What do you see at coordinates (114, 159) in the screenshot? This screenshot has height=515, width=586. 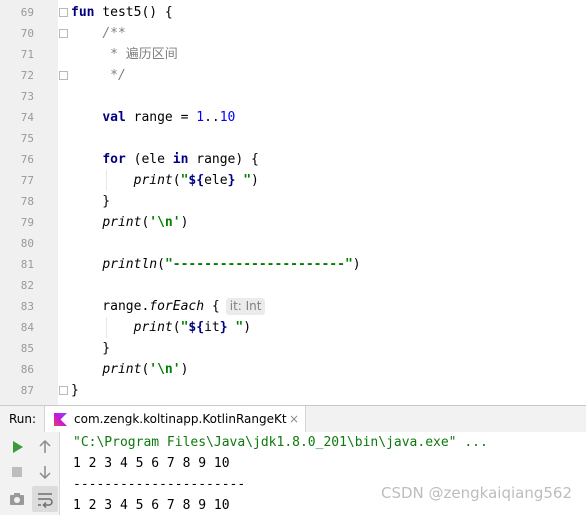 I see `code-token: for` at bounding box center [114, 159].